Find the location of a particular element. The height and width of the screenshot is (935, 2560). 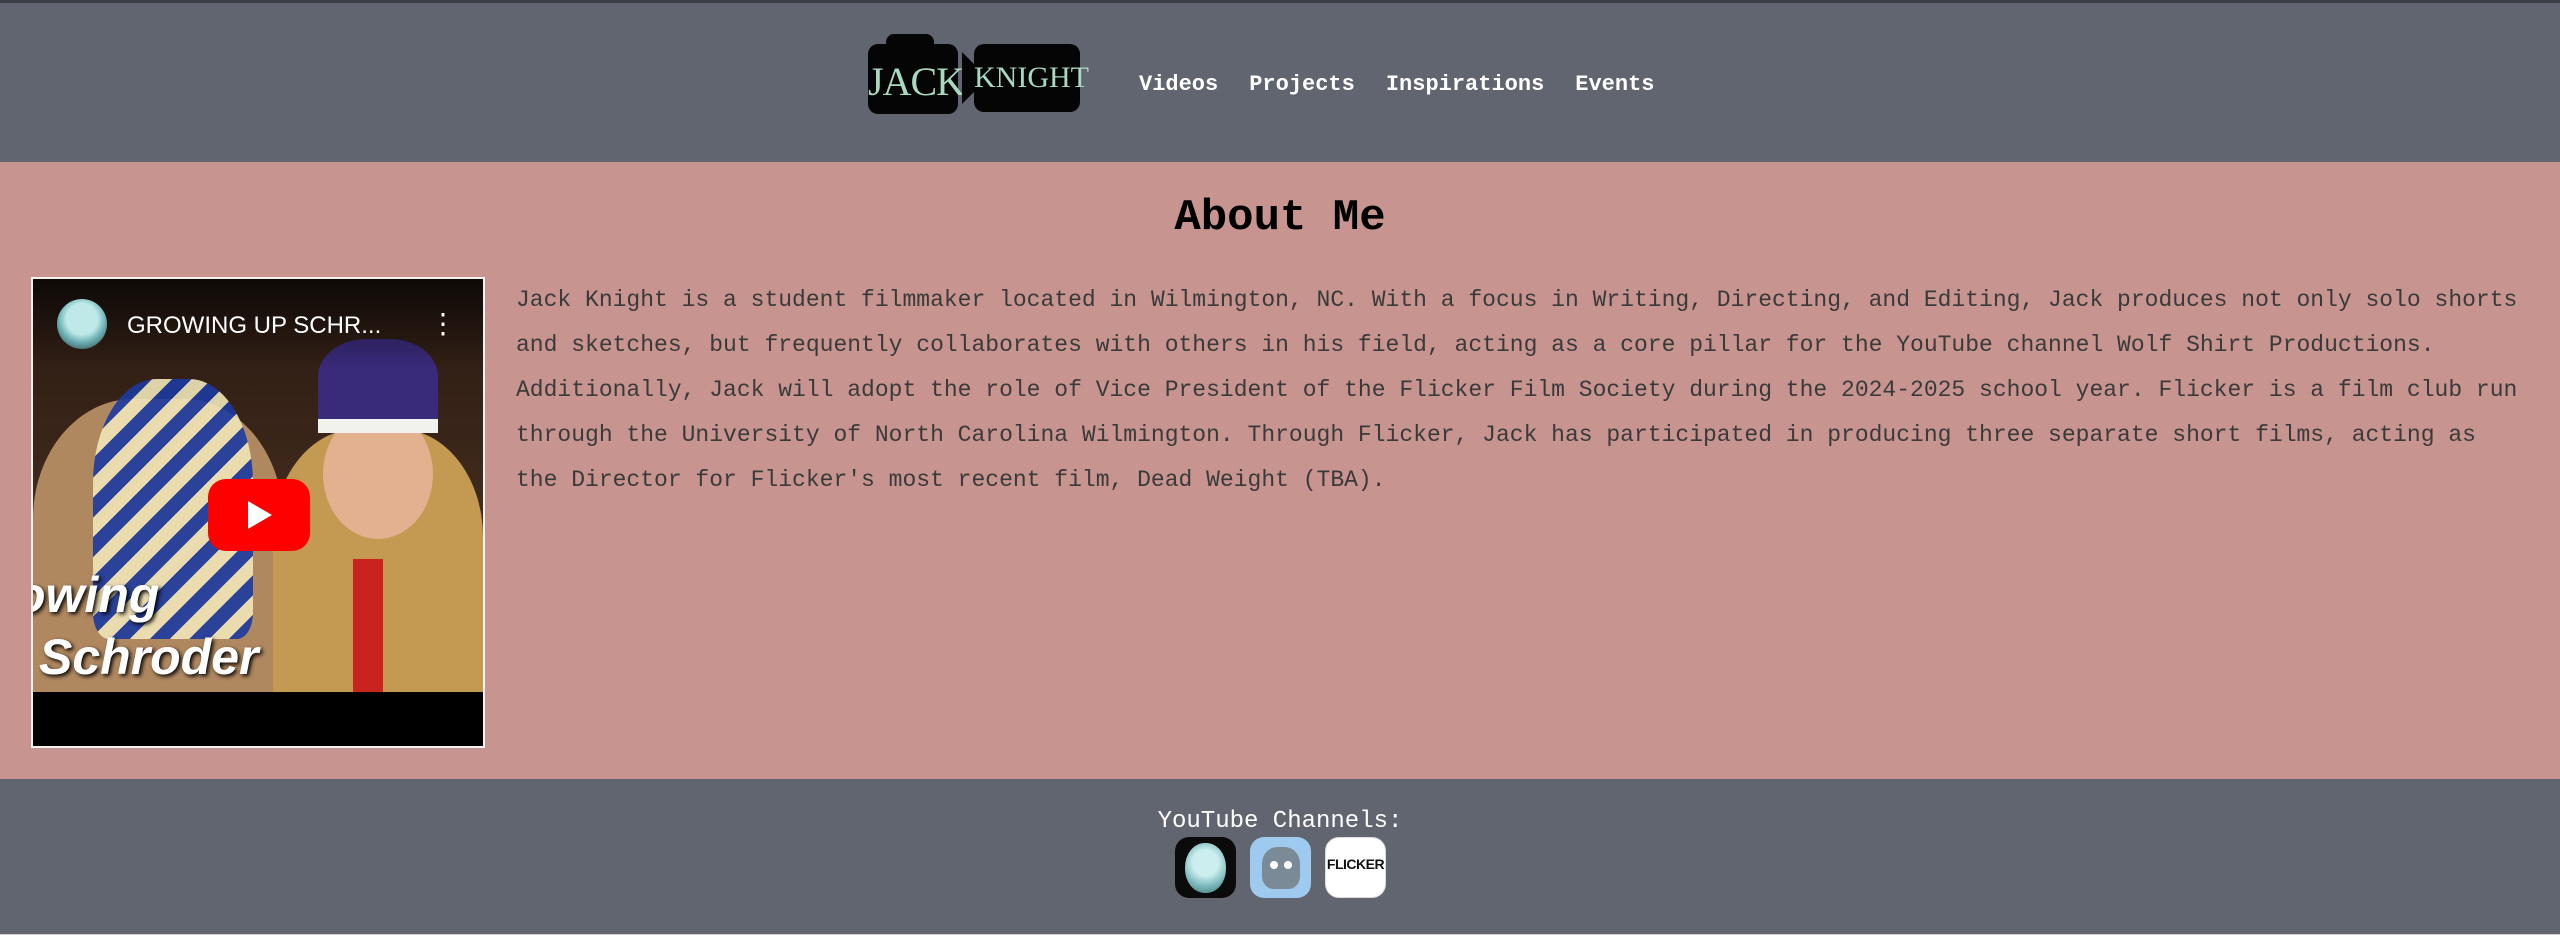

thumbnail-text-line1: owing is located at coordinates (96, 595).